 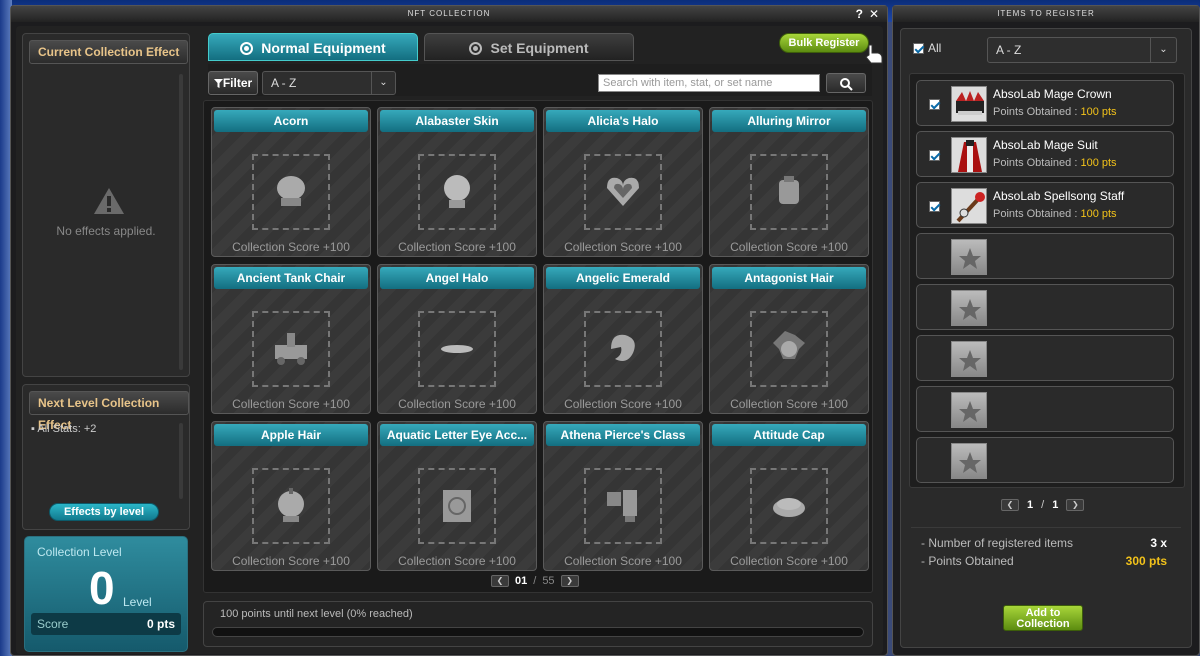 I want to click on emerald-icon, so click(x=623, y=347).